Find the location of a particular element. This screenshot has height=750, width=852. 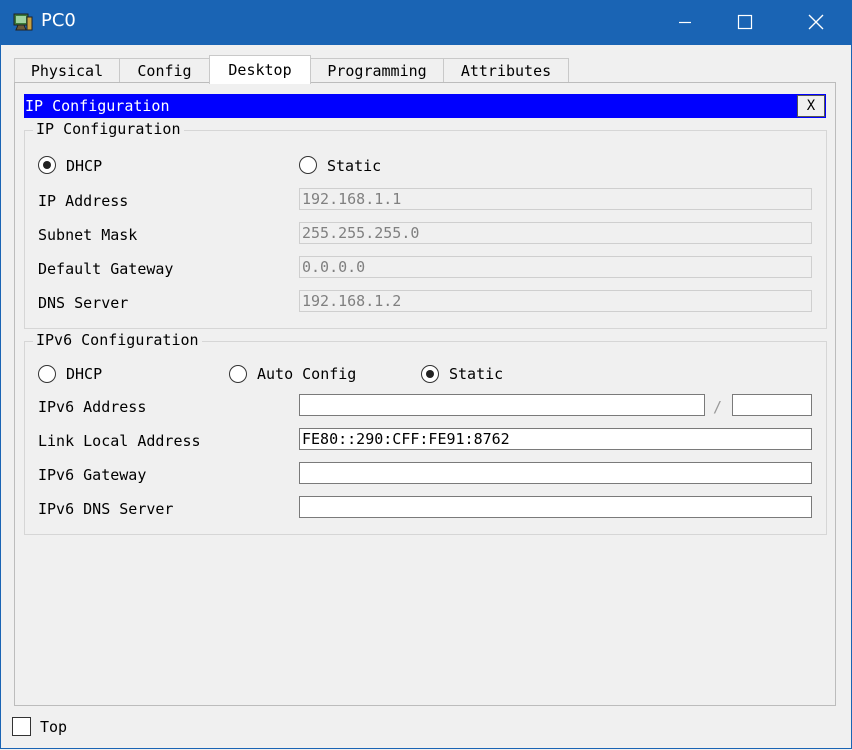

subnet-mask-label: Subnet Mask is located at coordinates (88, 235).